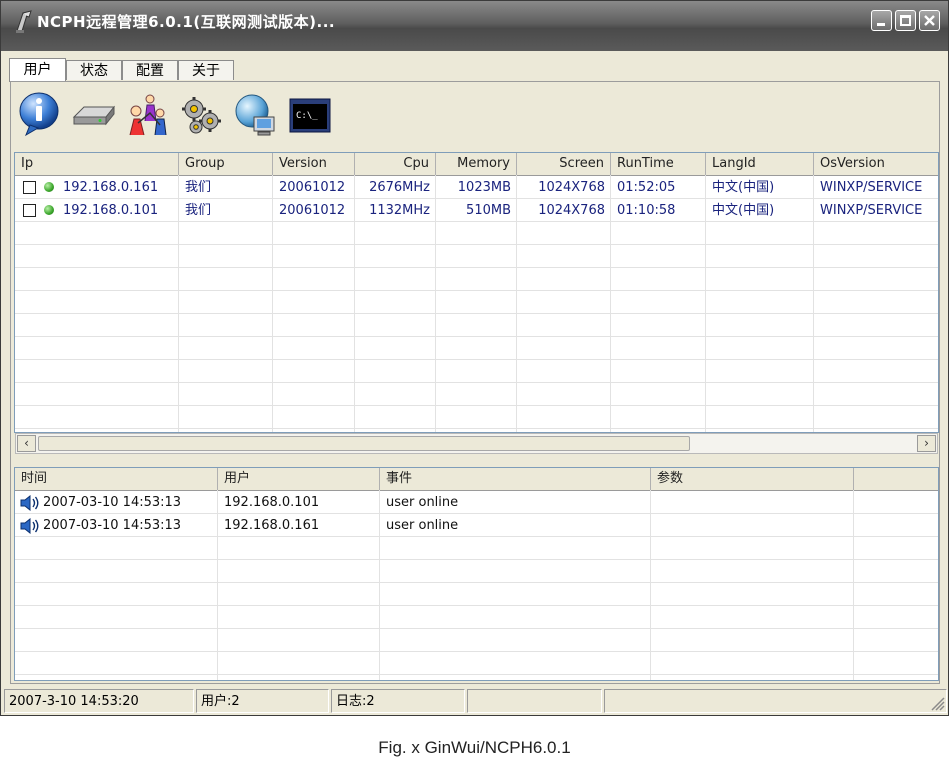  What do you see at coordinates (646, 187) in the screenshot?
I see `client-runtime: 01:52:05` at bounding box center [646, 187].